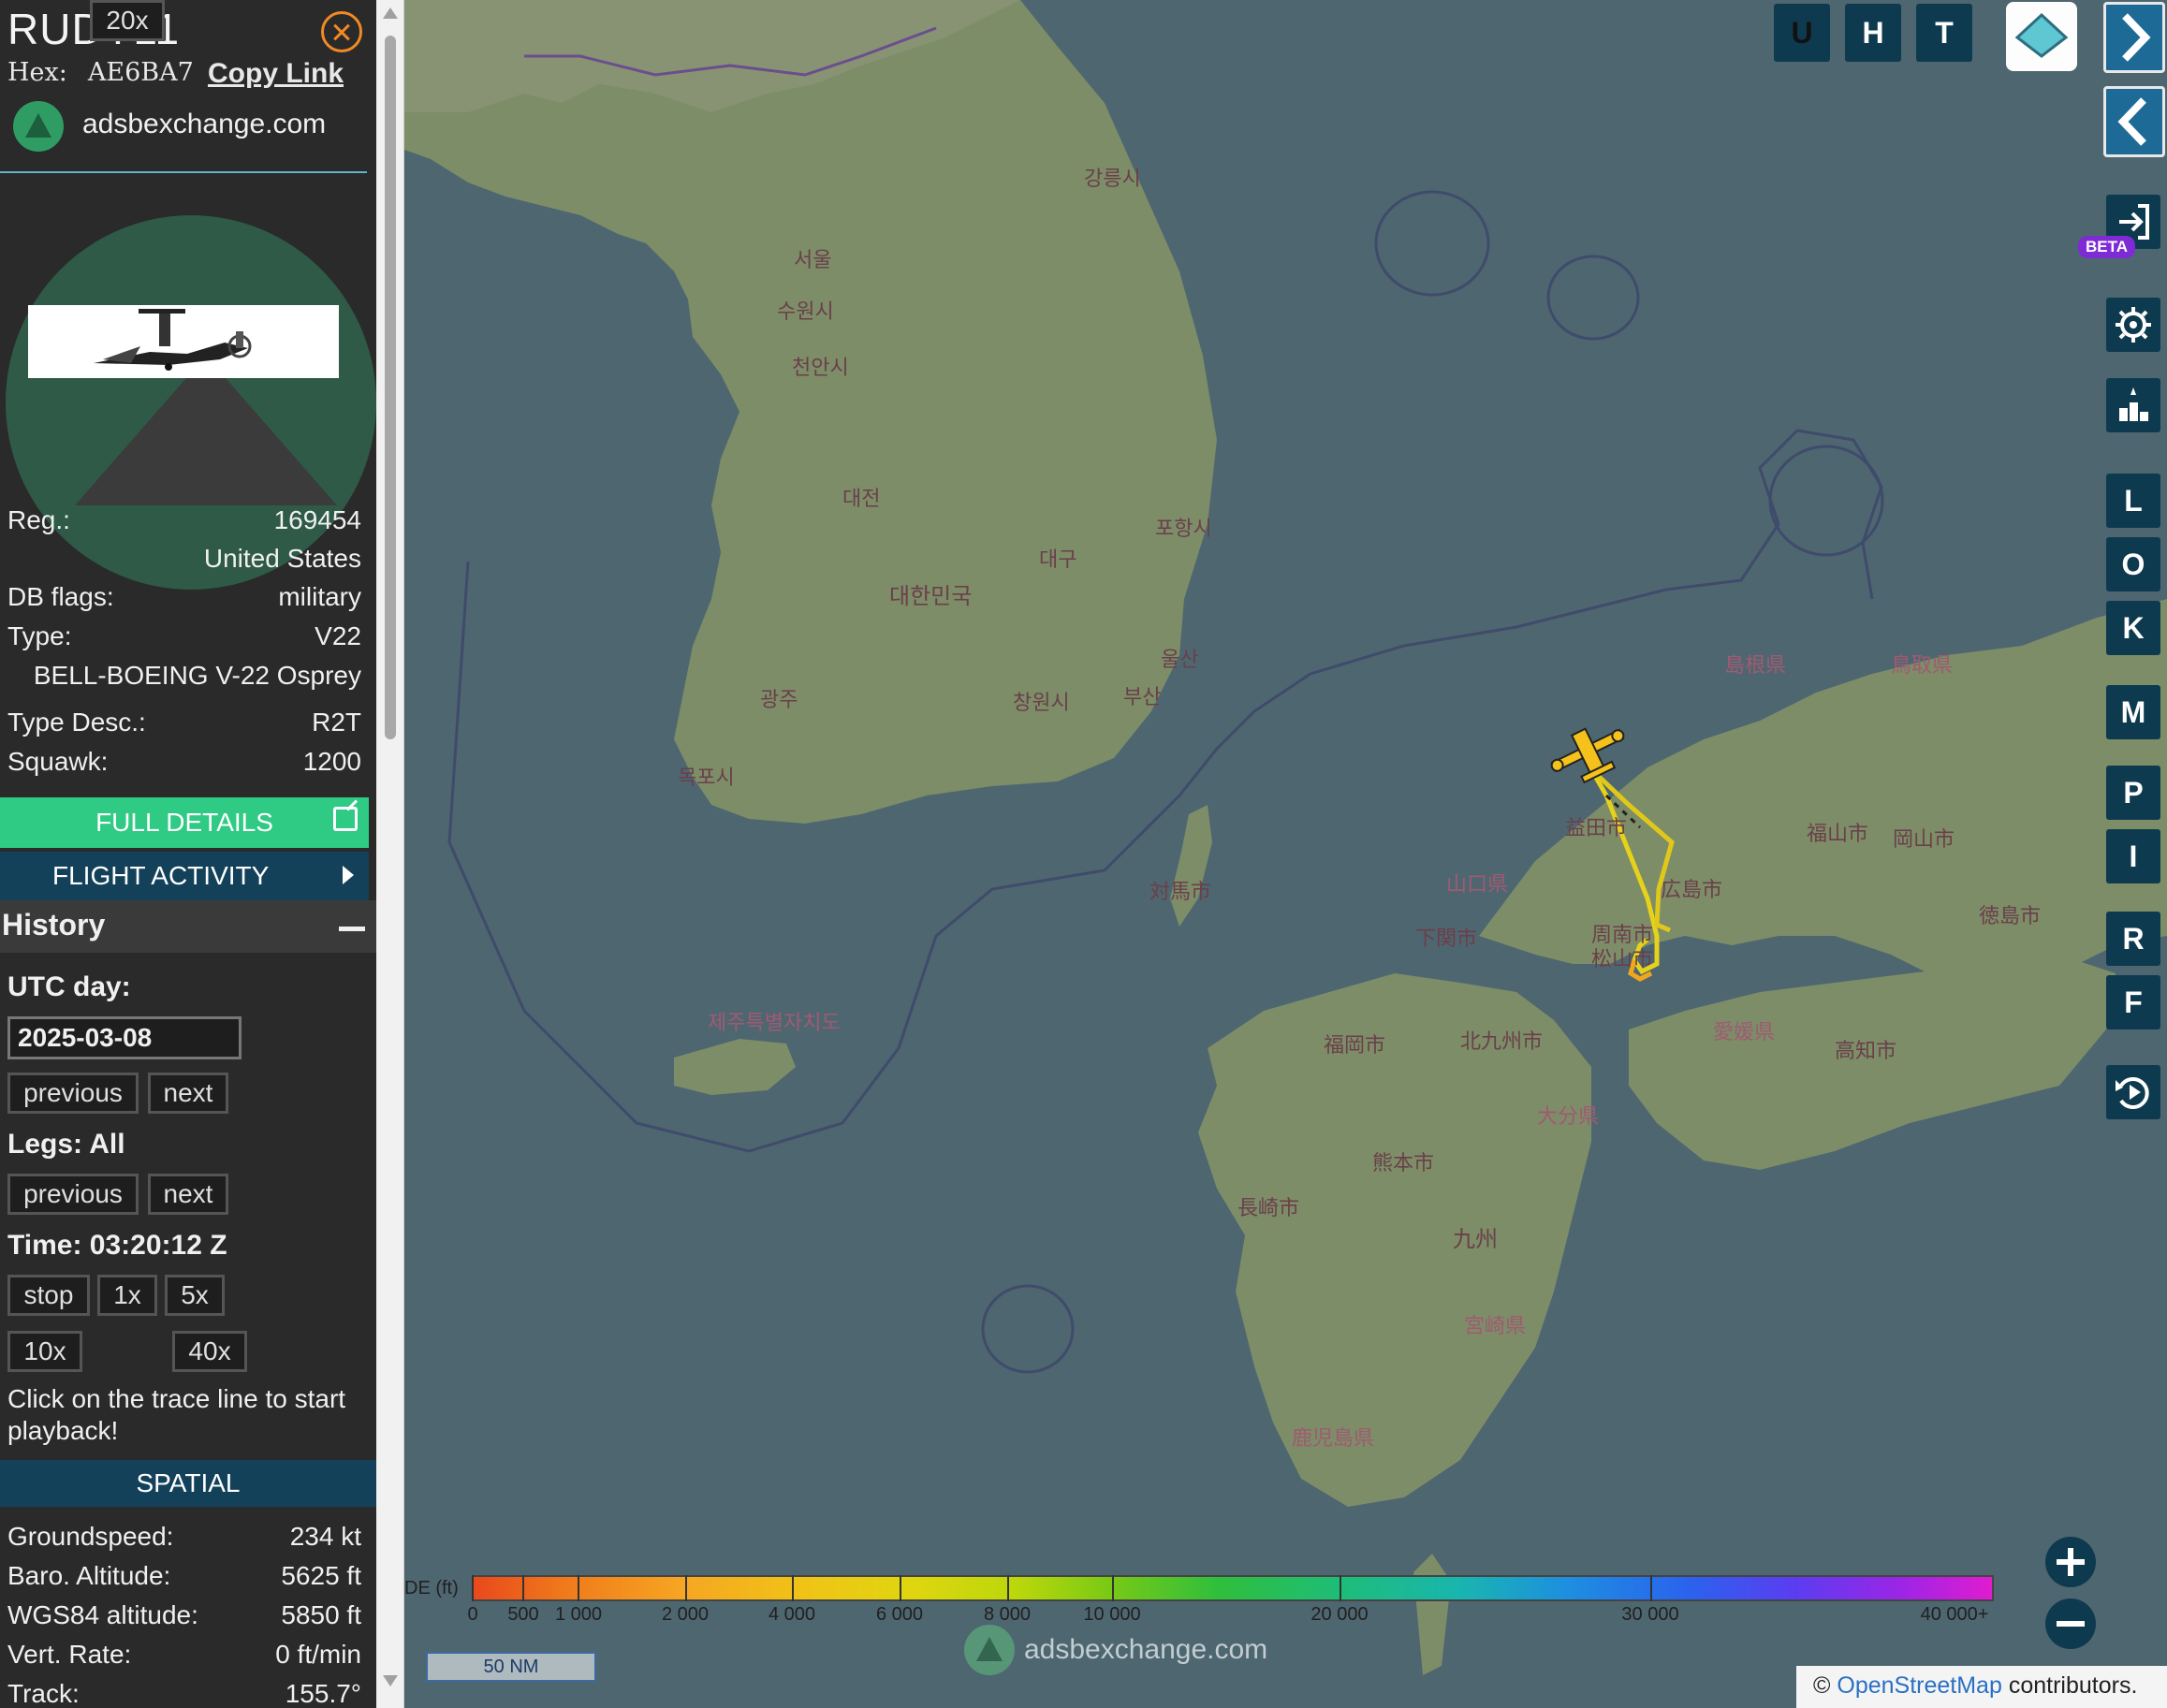 The image size is (2167, 1708). Describe the element at coordinates (1920, 1685) in the screenshot. I see `openstreetmap-link: OpenStreetMap` at that location.